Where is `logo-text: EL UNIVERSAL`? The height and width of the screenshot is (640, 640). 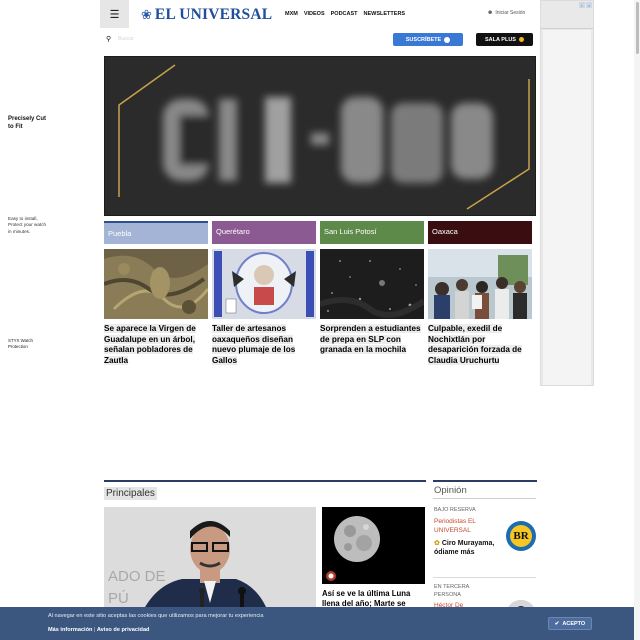
logo-text: EL UNIVERSAL is located at coordinates (213, 14).